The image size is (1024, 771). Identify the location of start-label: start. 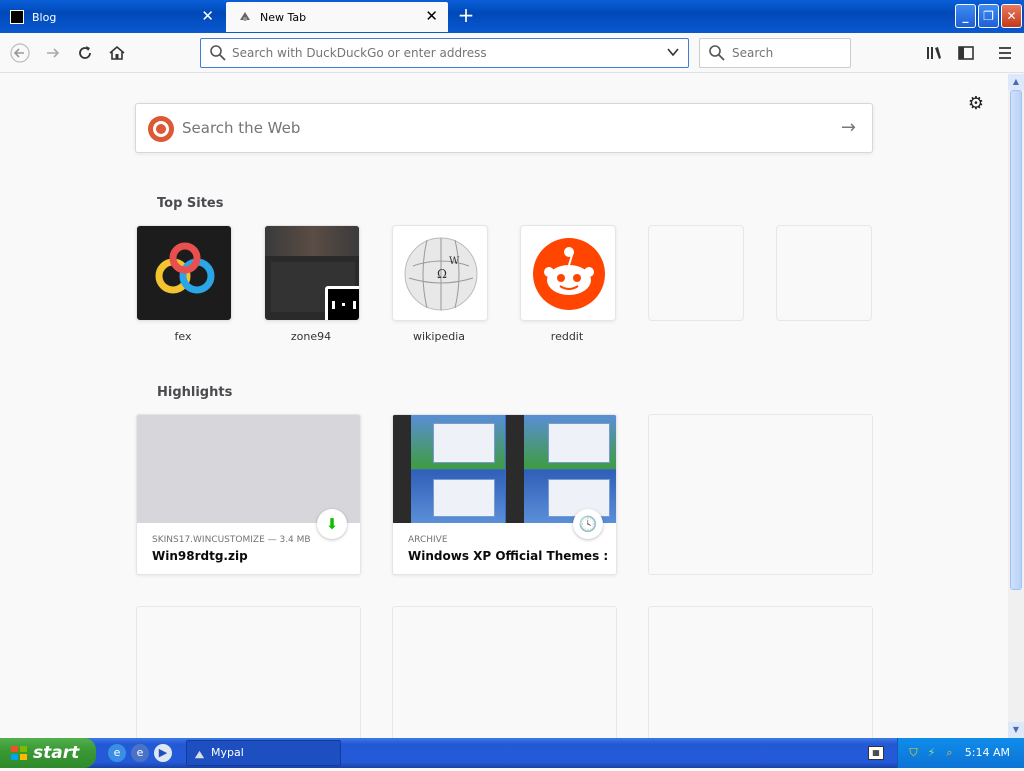
(56, 753).